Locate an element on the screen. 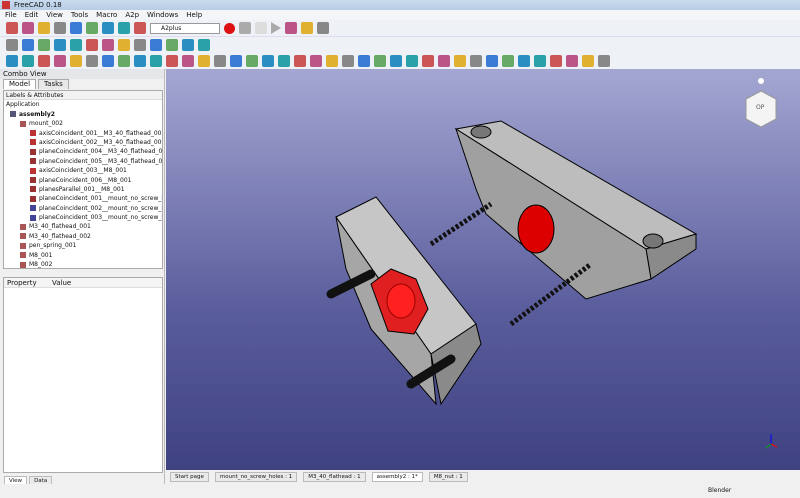 Image resolution: width=800 pixels, height=498 pixels. document-tab: mount_no_screw_holes : 1 is located at coordinates (256, 477).